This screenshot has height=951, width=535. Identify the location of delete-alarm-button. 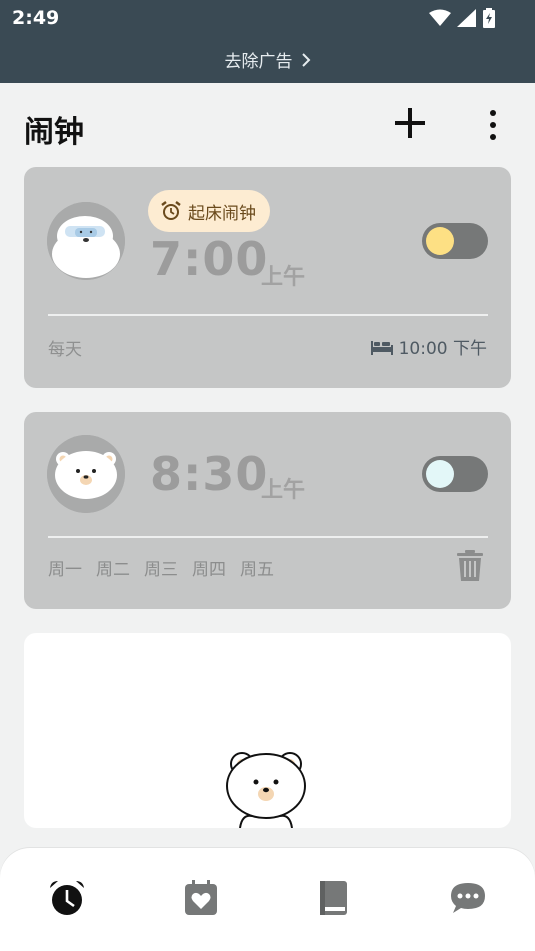
(470, 566).